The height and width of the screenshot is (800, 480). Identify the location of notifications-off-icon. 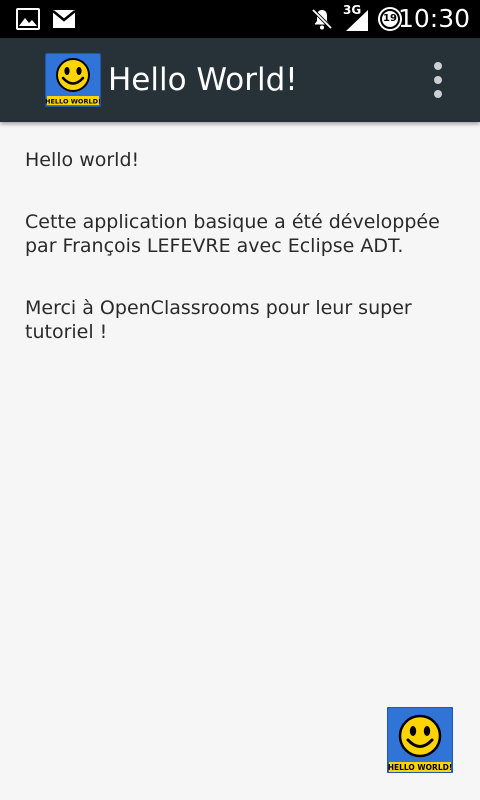
(322, 19).